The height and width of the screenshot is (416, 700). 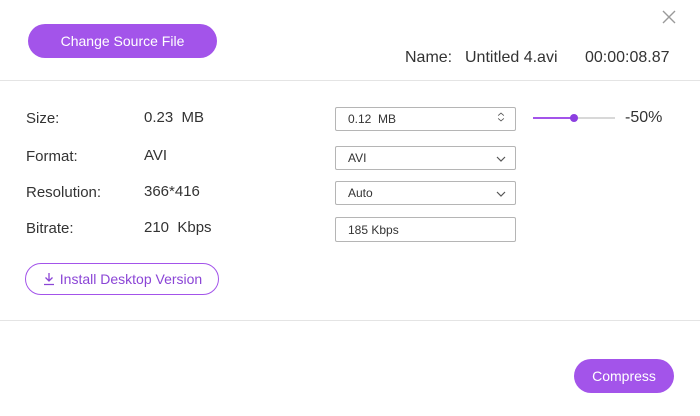 I want to click on download-icon, so click(x=48, y=279).